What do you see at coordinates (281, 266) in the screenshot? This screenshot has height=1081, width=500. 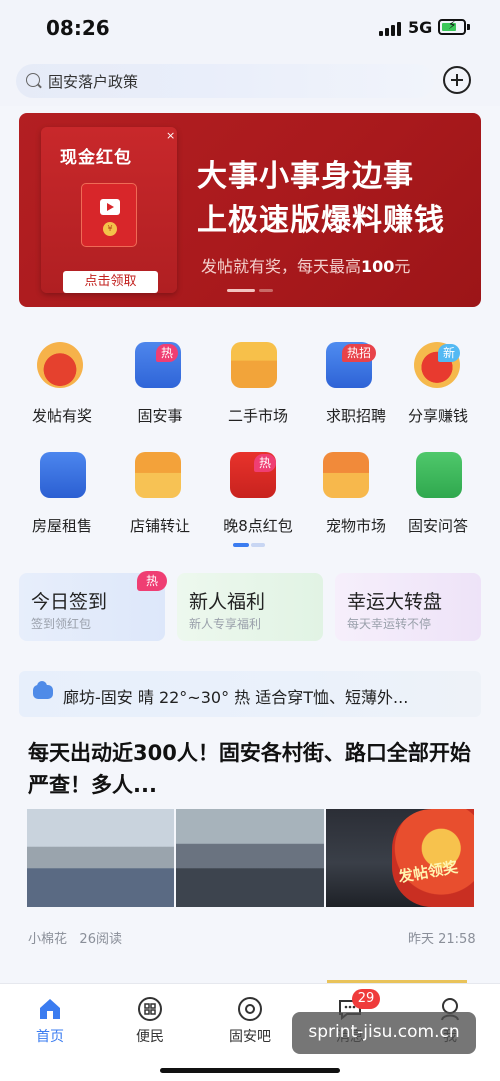 I see `banner-subline-prefix: 发帖就有奖，每天最高` at bounding box center [281, 266].